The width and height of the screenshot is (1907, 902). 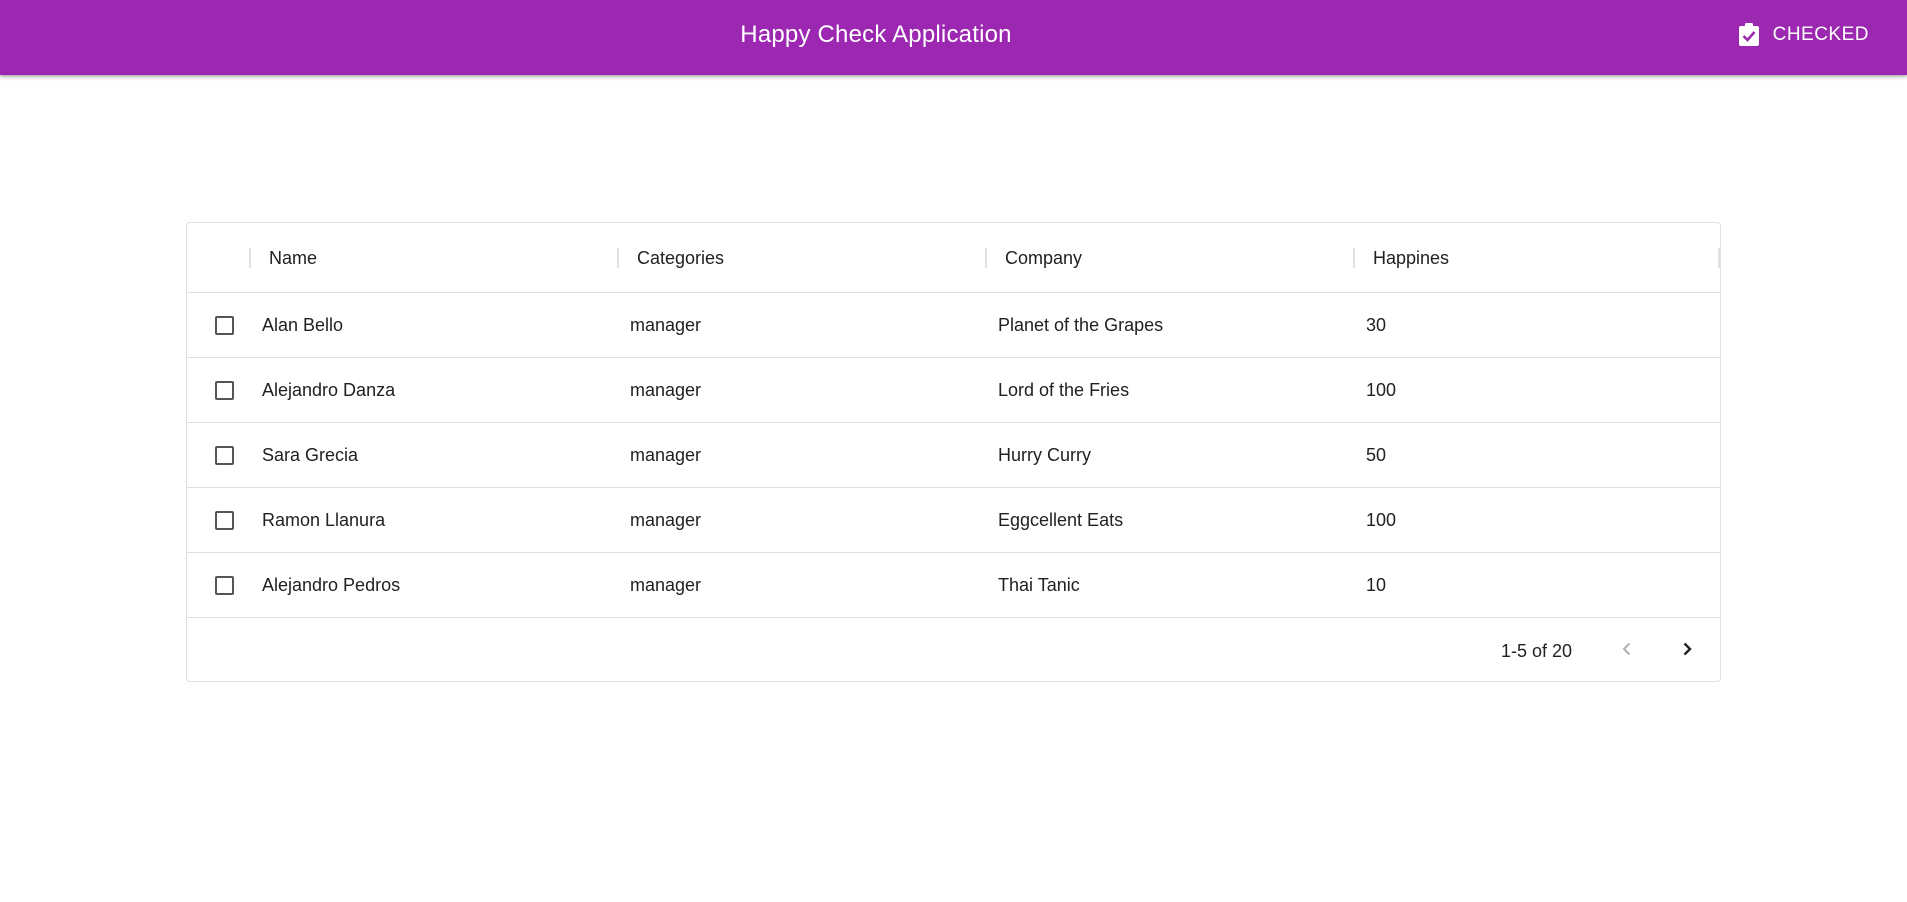 What do you see at coordinates (1376, 325) in the screenshot?
I see `cell-happiness: 30` at bounding box center [1376, 325].